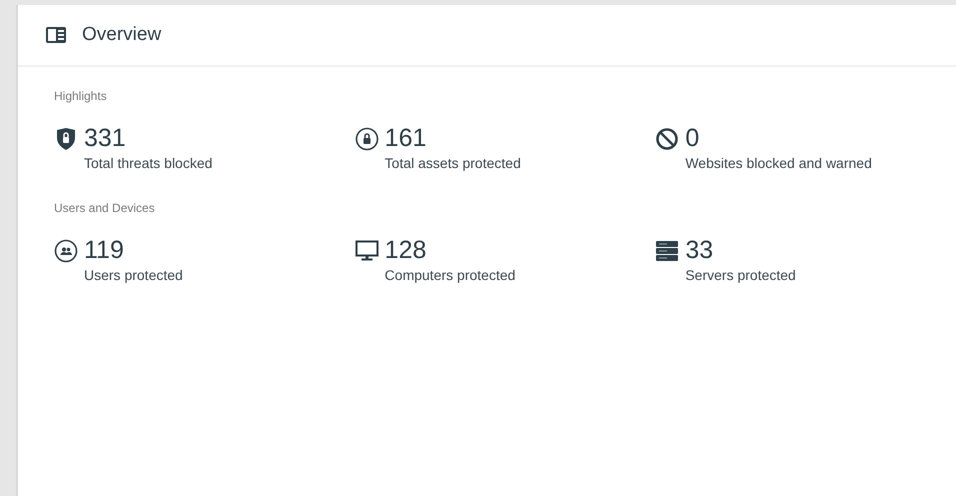 Image resolution: width=956 pixels, height=496 pixels. Describe the element at coordinates (406, 138) in the screenshot. I see `stat-value: 161` at that location.